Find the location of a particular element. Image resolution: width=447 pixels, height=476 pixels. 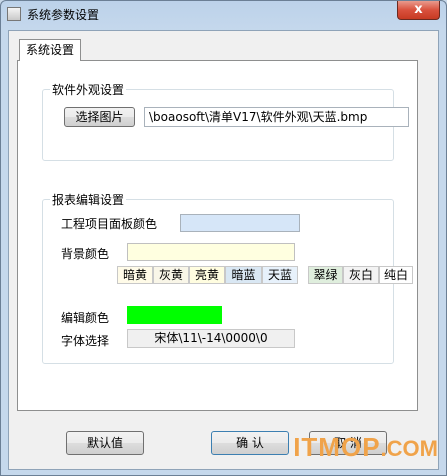

appearance-group: 软件外观设置 选择图片 \boaosoft\清单V17\软件外观\天蓝.bmp is located at coordinates (225, 121).